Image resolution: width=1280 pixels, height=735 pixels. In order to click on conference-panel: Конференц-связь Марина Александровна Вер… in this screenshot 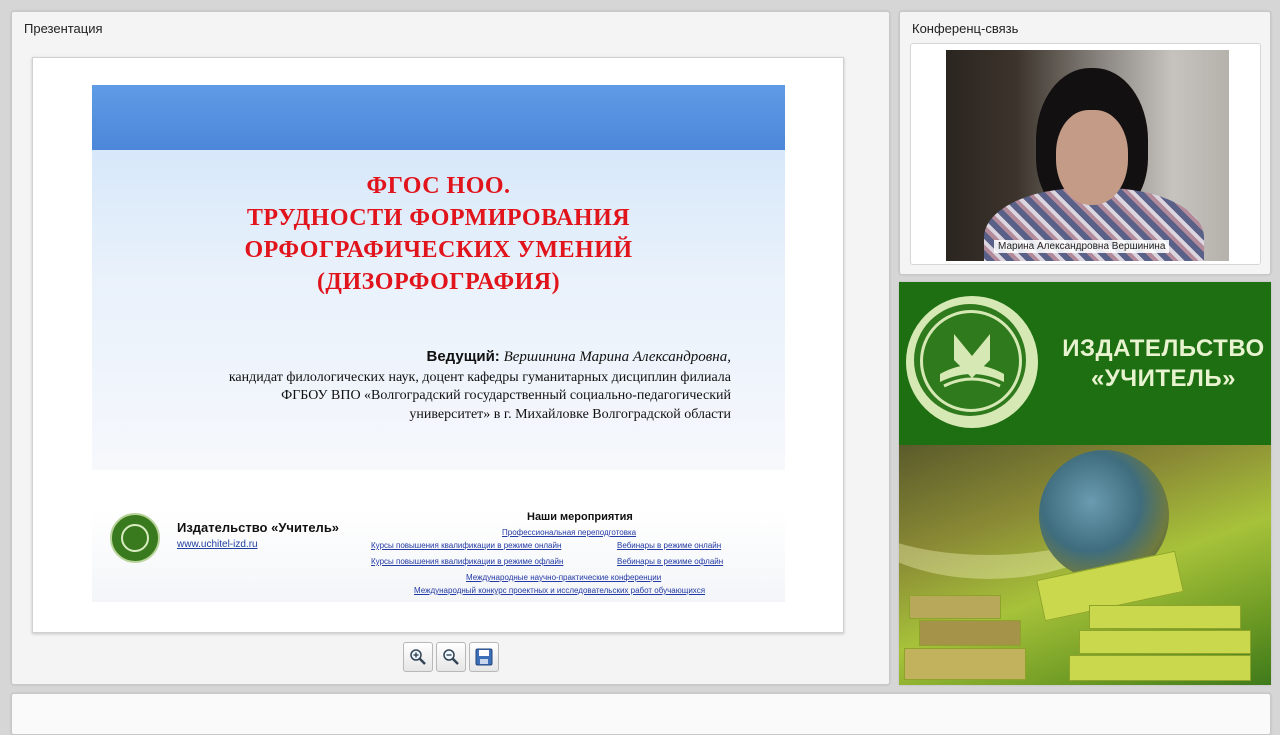, I will do `click(1085, 143)`.